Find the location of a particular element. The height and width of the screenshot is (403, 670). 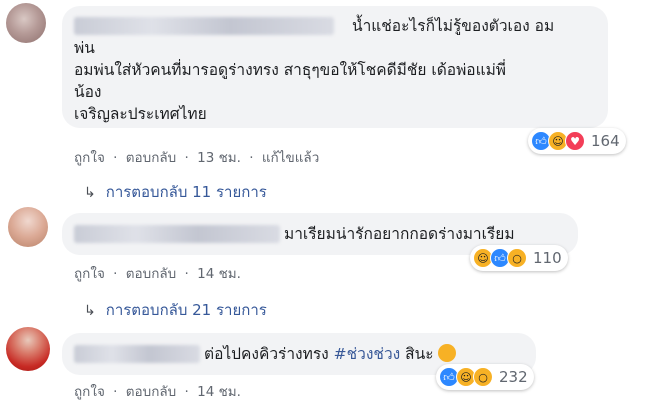

view-replies-link: ↳ การตอบกลับ 11 รายการ is located at coordinates (175, 192).